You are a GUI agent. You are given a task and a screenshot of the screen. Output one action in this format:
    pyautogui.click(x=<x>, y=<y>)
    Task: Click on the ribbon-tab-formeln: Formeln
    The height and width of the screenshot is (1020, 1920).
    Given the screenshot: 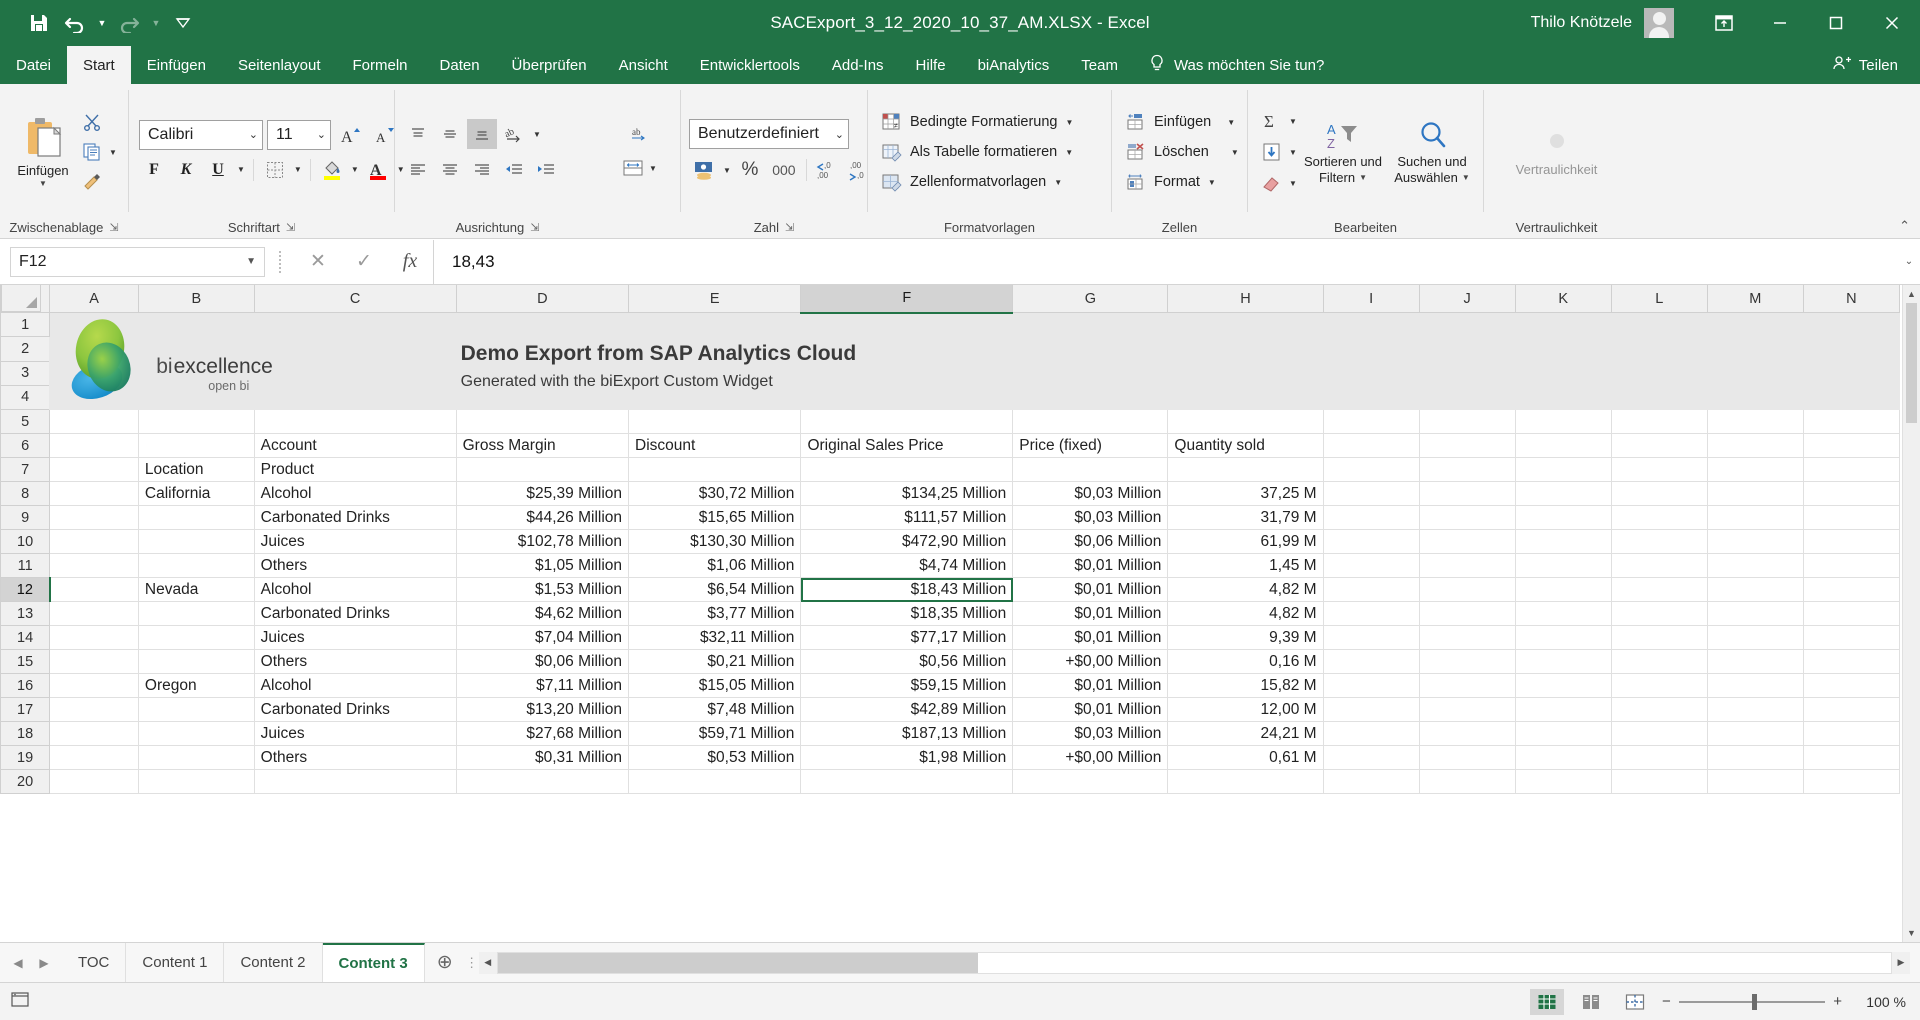 What is the action you would take?
    pyautogui.click(x=380, y=65)
    